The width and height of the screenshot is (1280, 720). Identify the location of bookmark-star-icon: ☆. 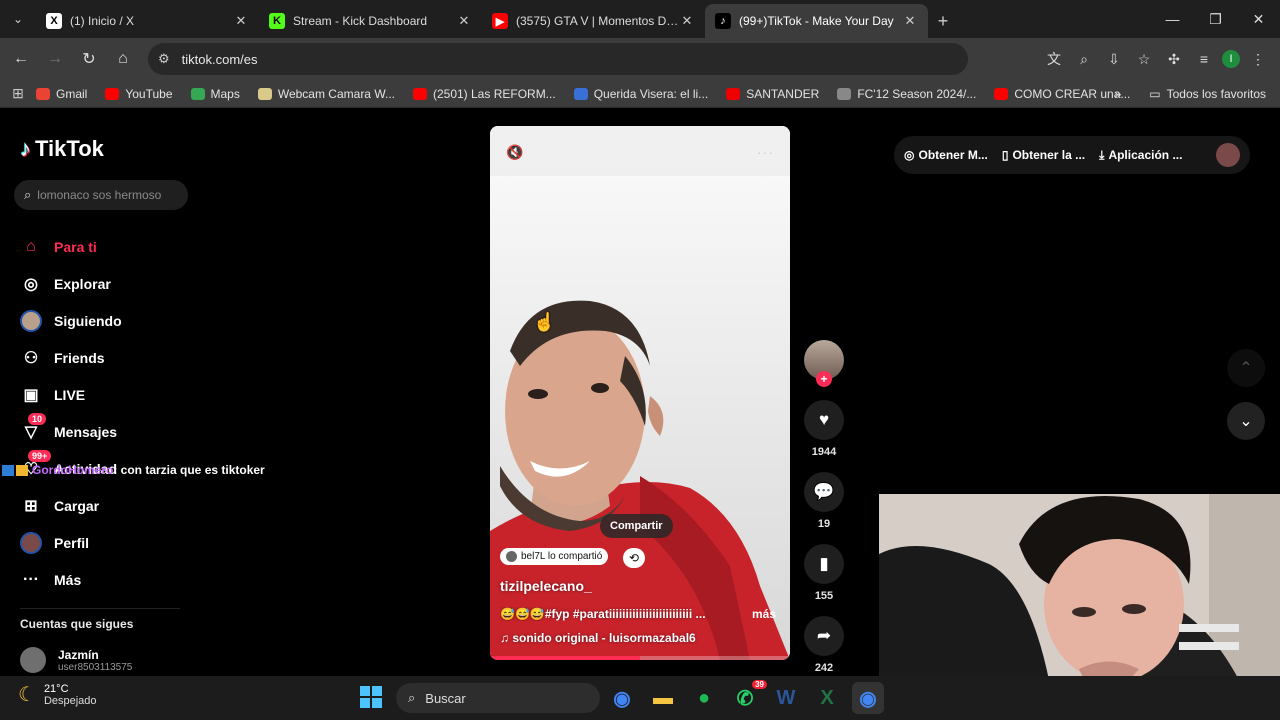
(1144, 59).